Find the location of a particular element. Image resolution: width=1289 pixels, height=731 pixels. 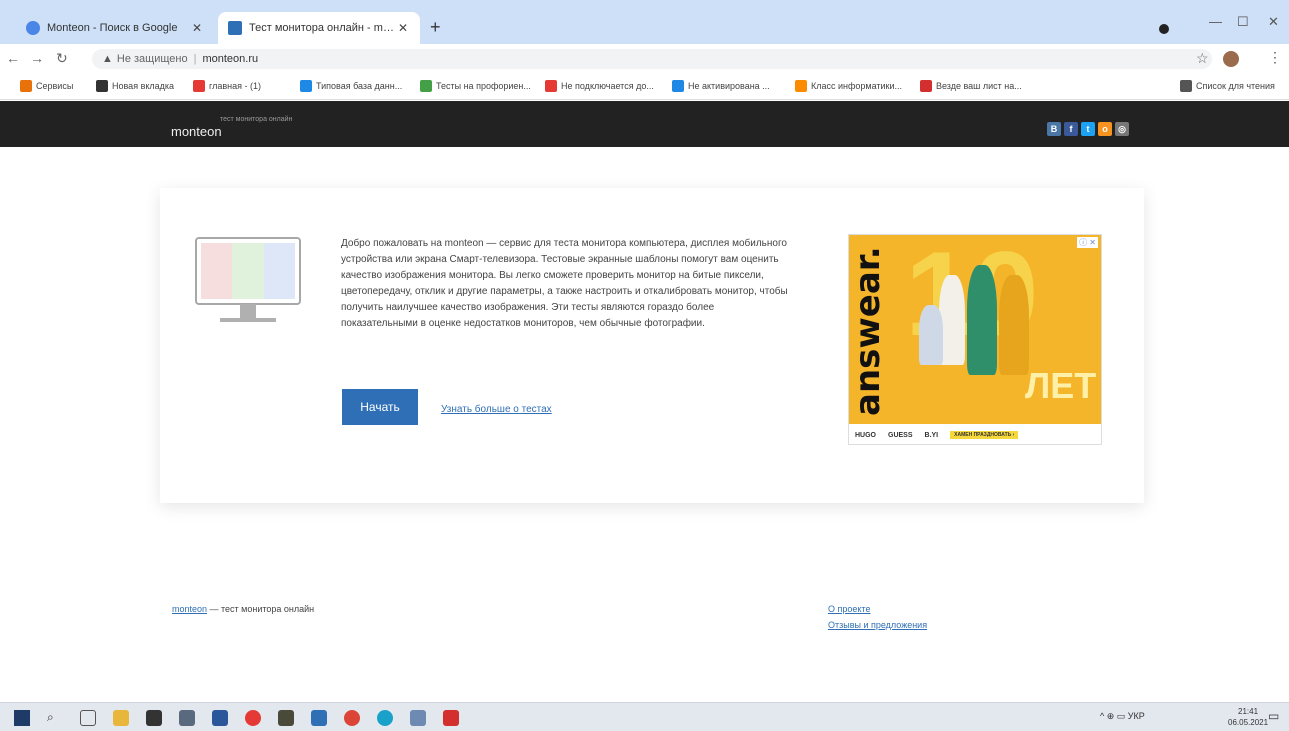

reading-list: Список для чтения is located at coordinates (1227, 86).